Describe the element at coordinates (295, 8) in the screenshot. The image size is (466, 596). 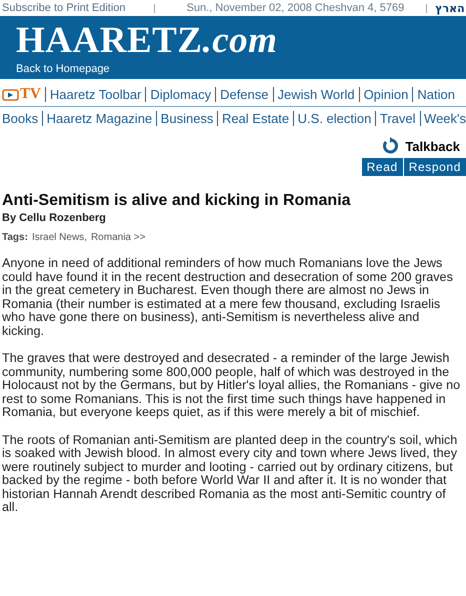
I see `date-text: Sun., November 02, 2008 Cheshvan 4, 5769` at that location.